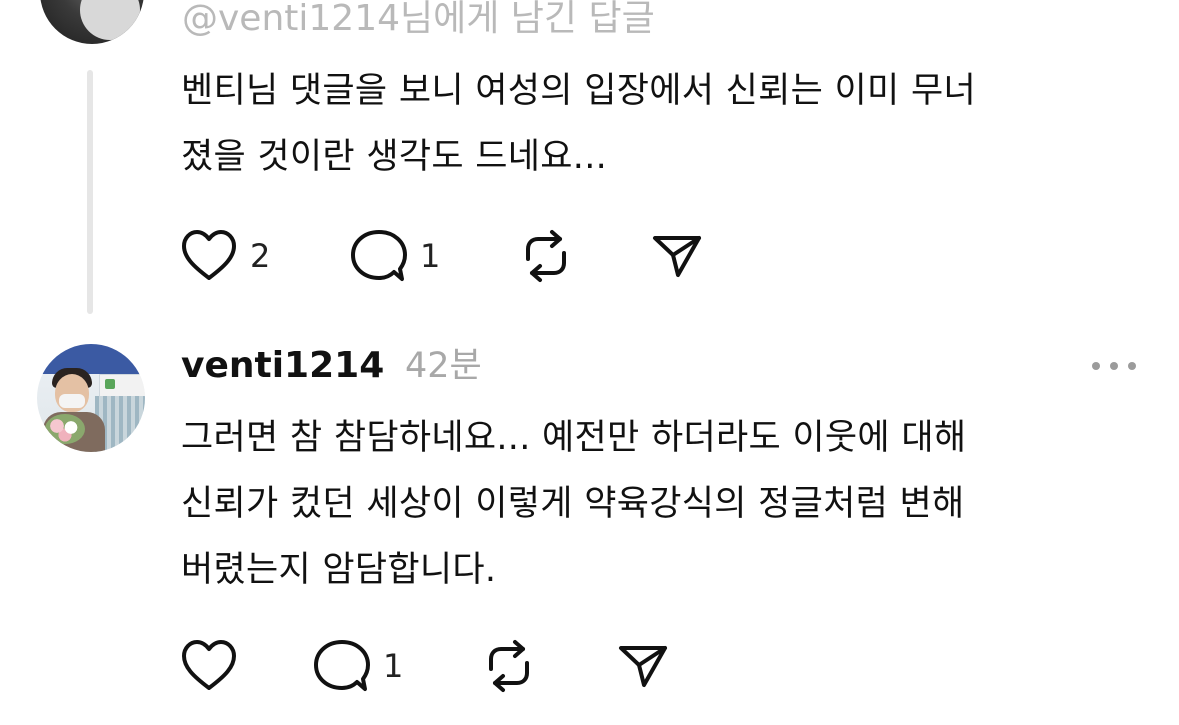  I want to click on post-time: 42분, so click(443, 366).